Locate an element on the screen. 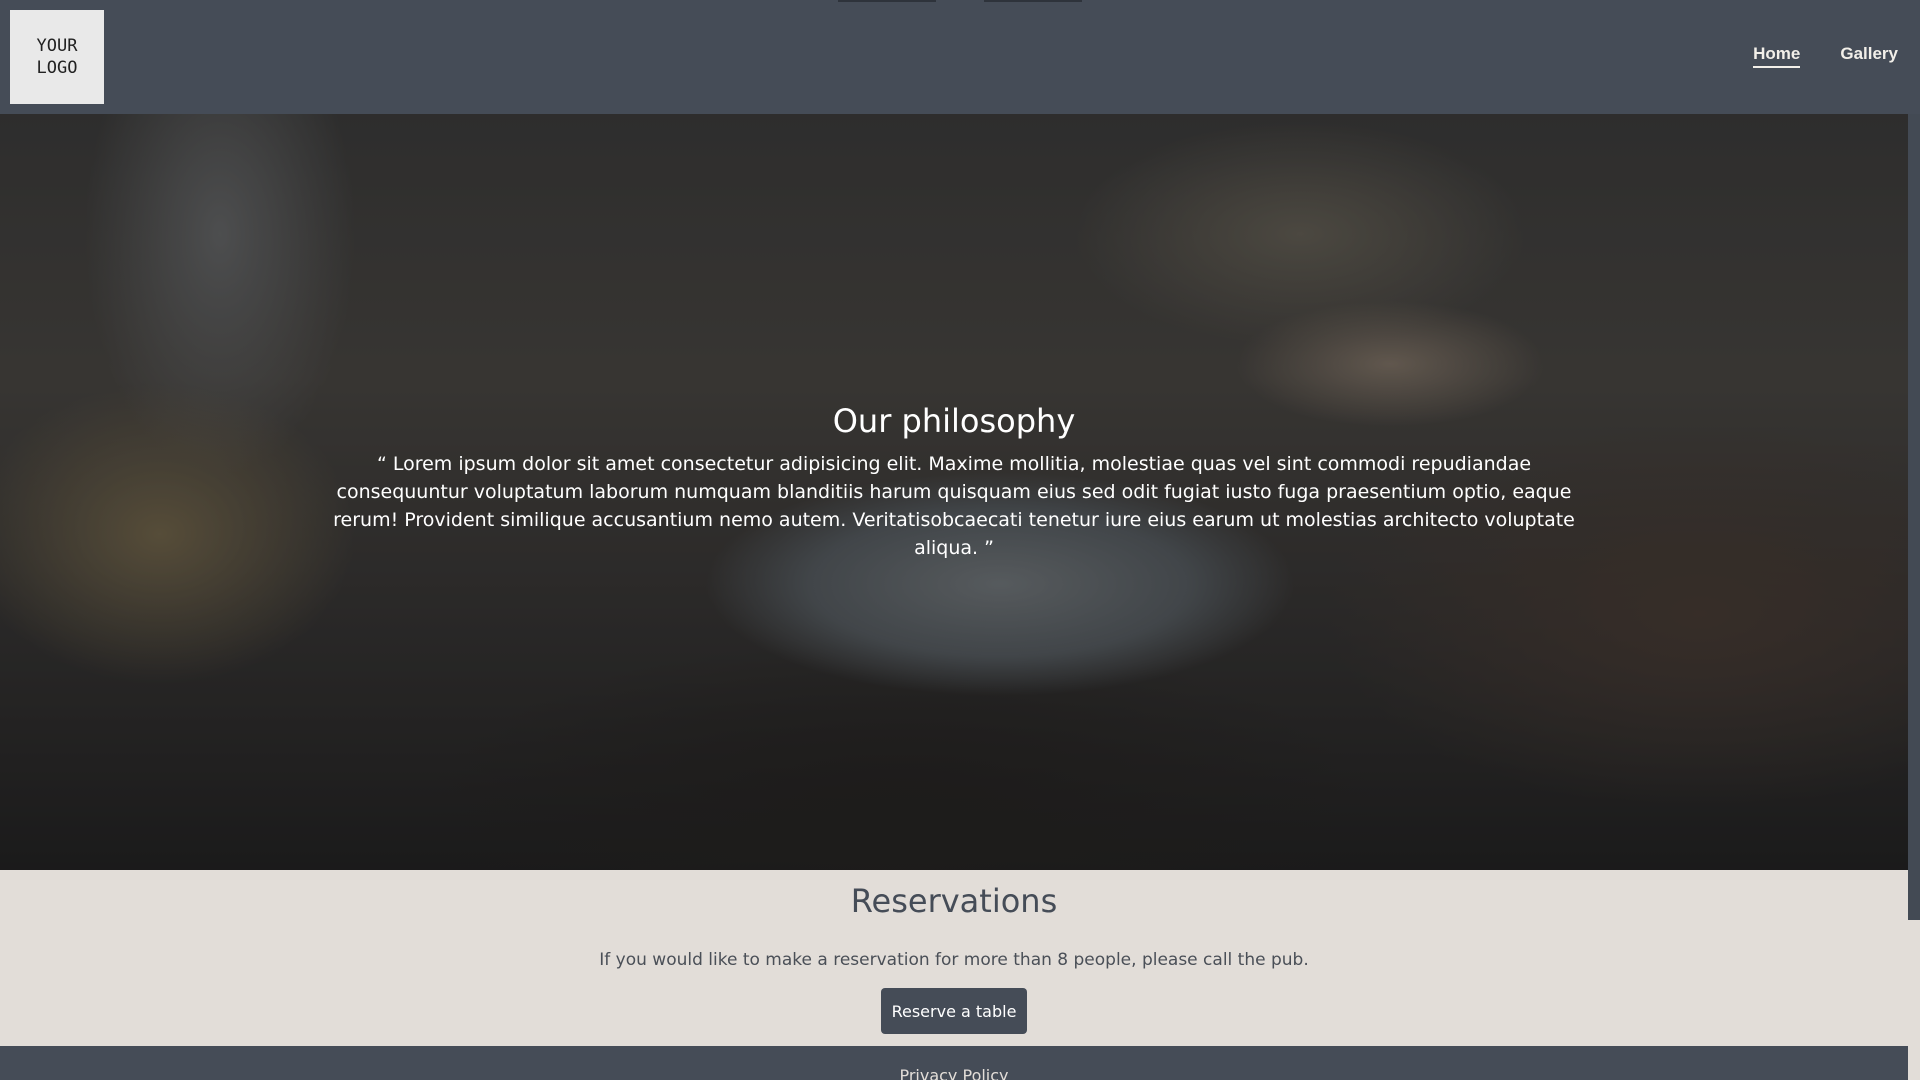 This screenshot has width=1920, height=1080. hero-title: Our philosophy is located at coordinates (954, 421).